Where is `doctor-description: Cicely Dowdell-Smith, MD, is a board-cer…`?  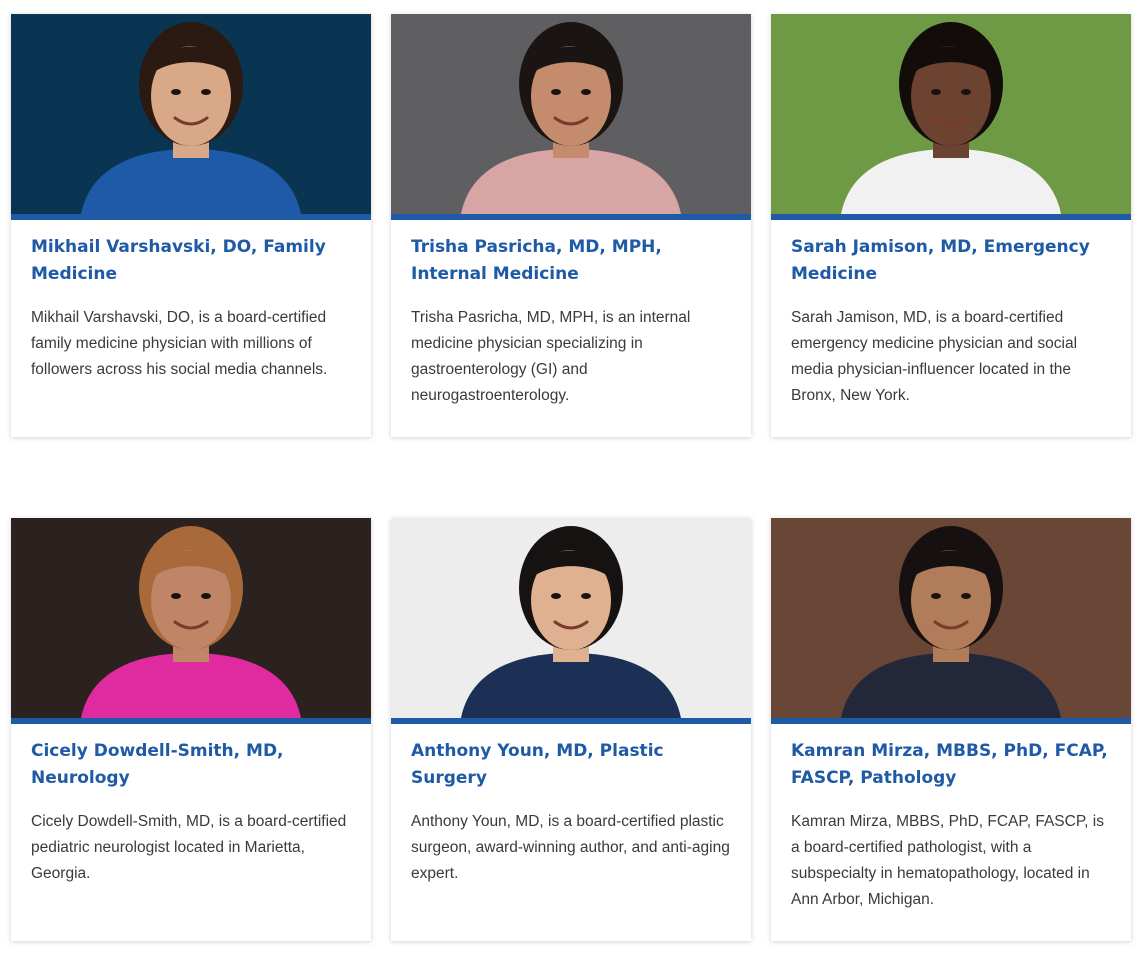
doctor-description: Cicely Dowdell-Smith, MD, is a board-cer… is located at coordinates (189, 847).